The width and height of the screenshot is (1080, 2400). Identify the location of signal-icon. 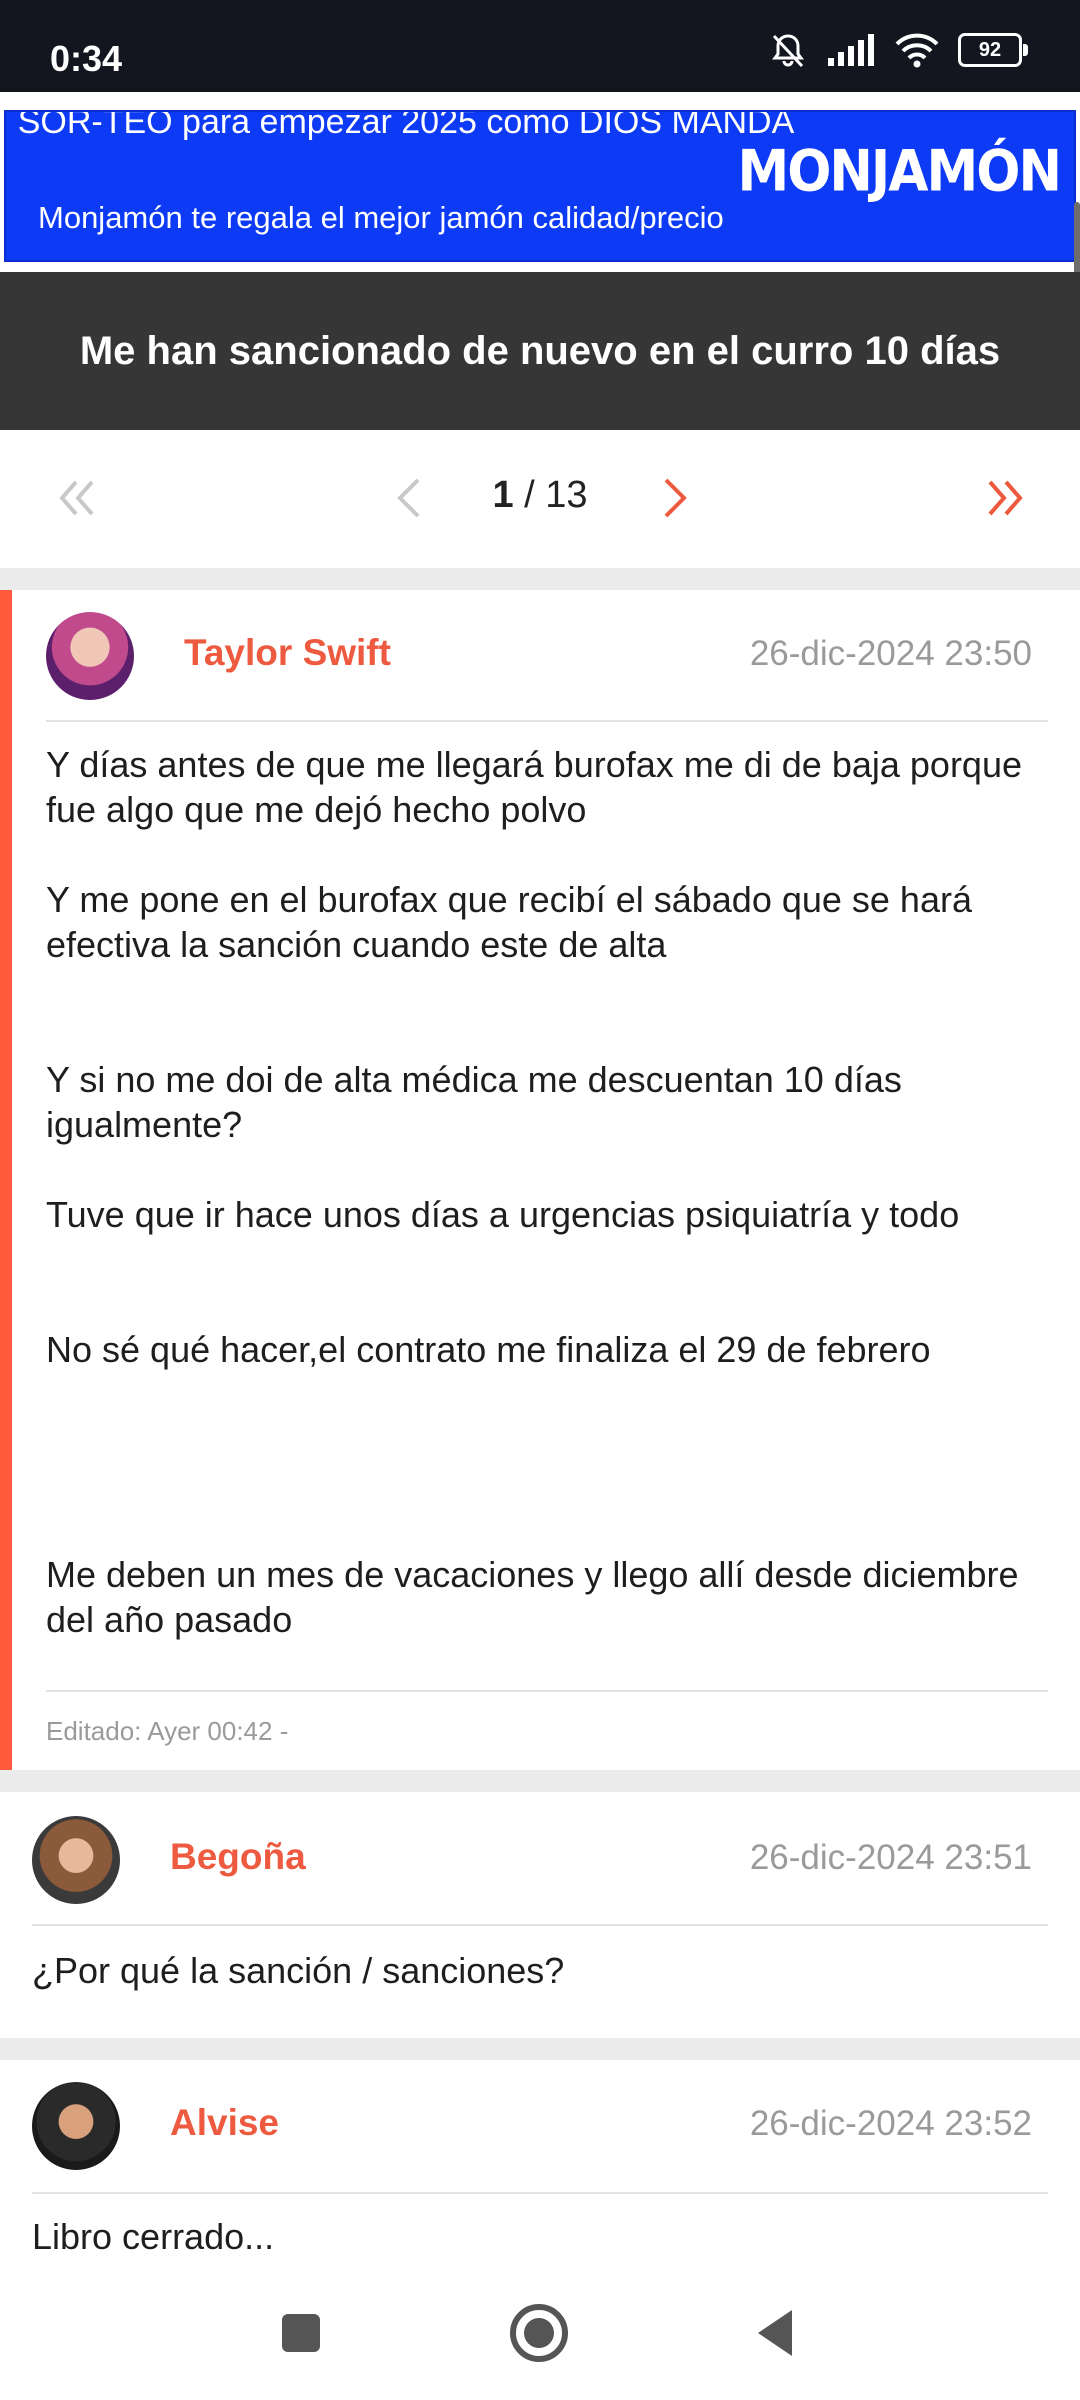
(851, 50).